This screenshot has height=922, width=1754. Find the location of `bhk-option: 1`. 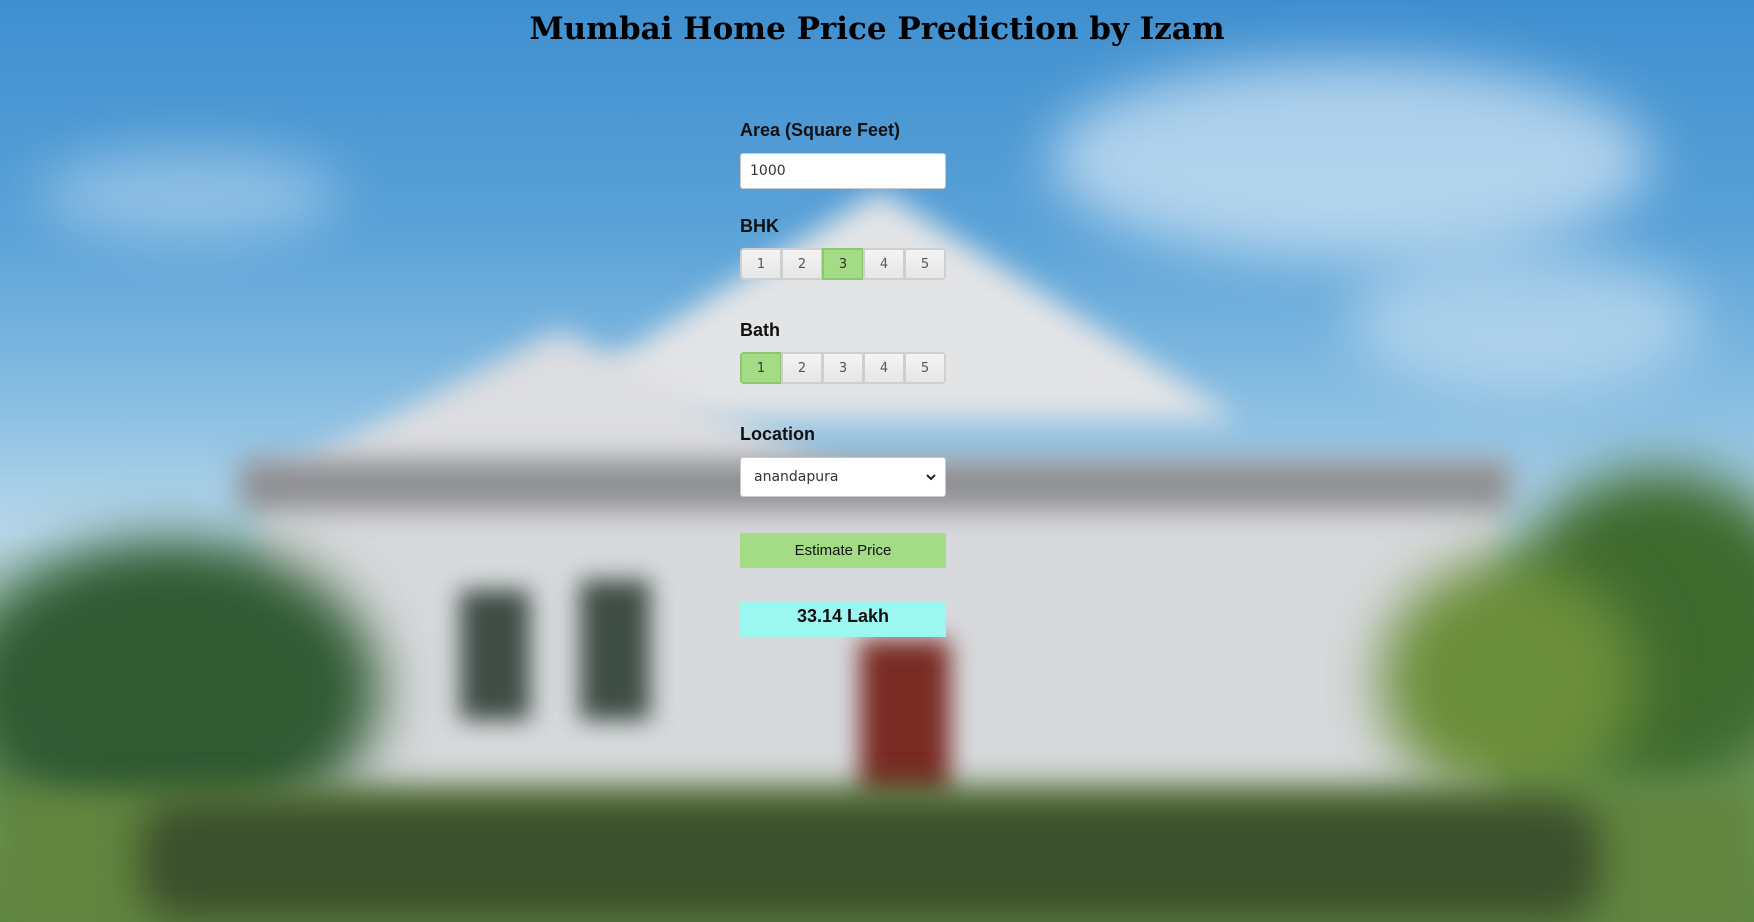

bhk-option: 1 is located at coordinates (761, 264).